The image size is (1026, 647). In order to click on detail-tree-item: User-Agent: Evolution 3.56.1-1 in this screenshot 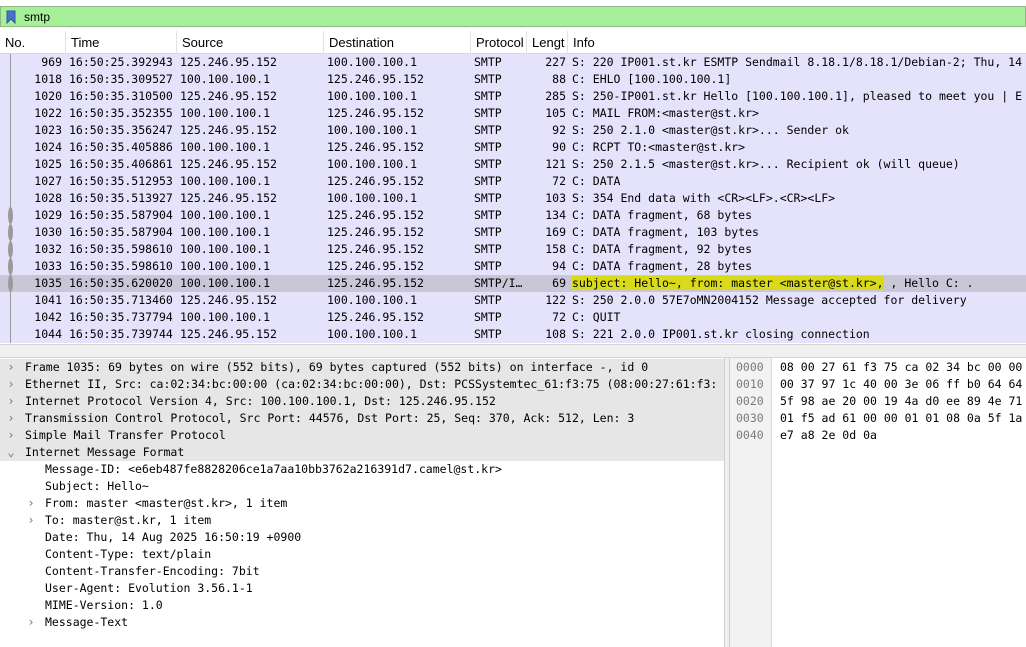, I will do `click(362, 588)`.